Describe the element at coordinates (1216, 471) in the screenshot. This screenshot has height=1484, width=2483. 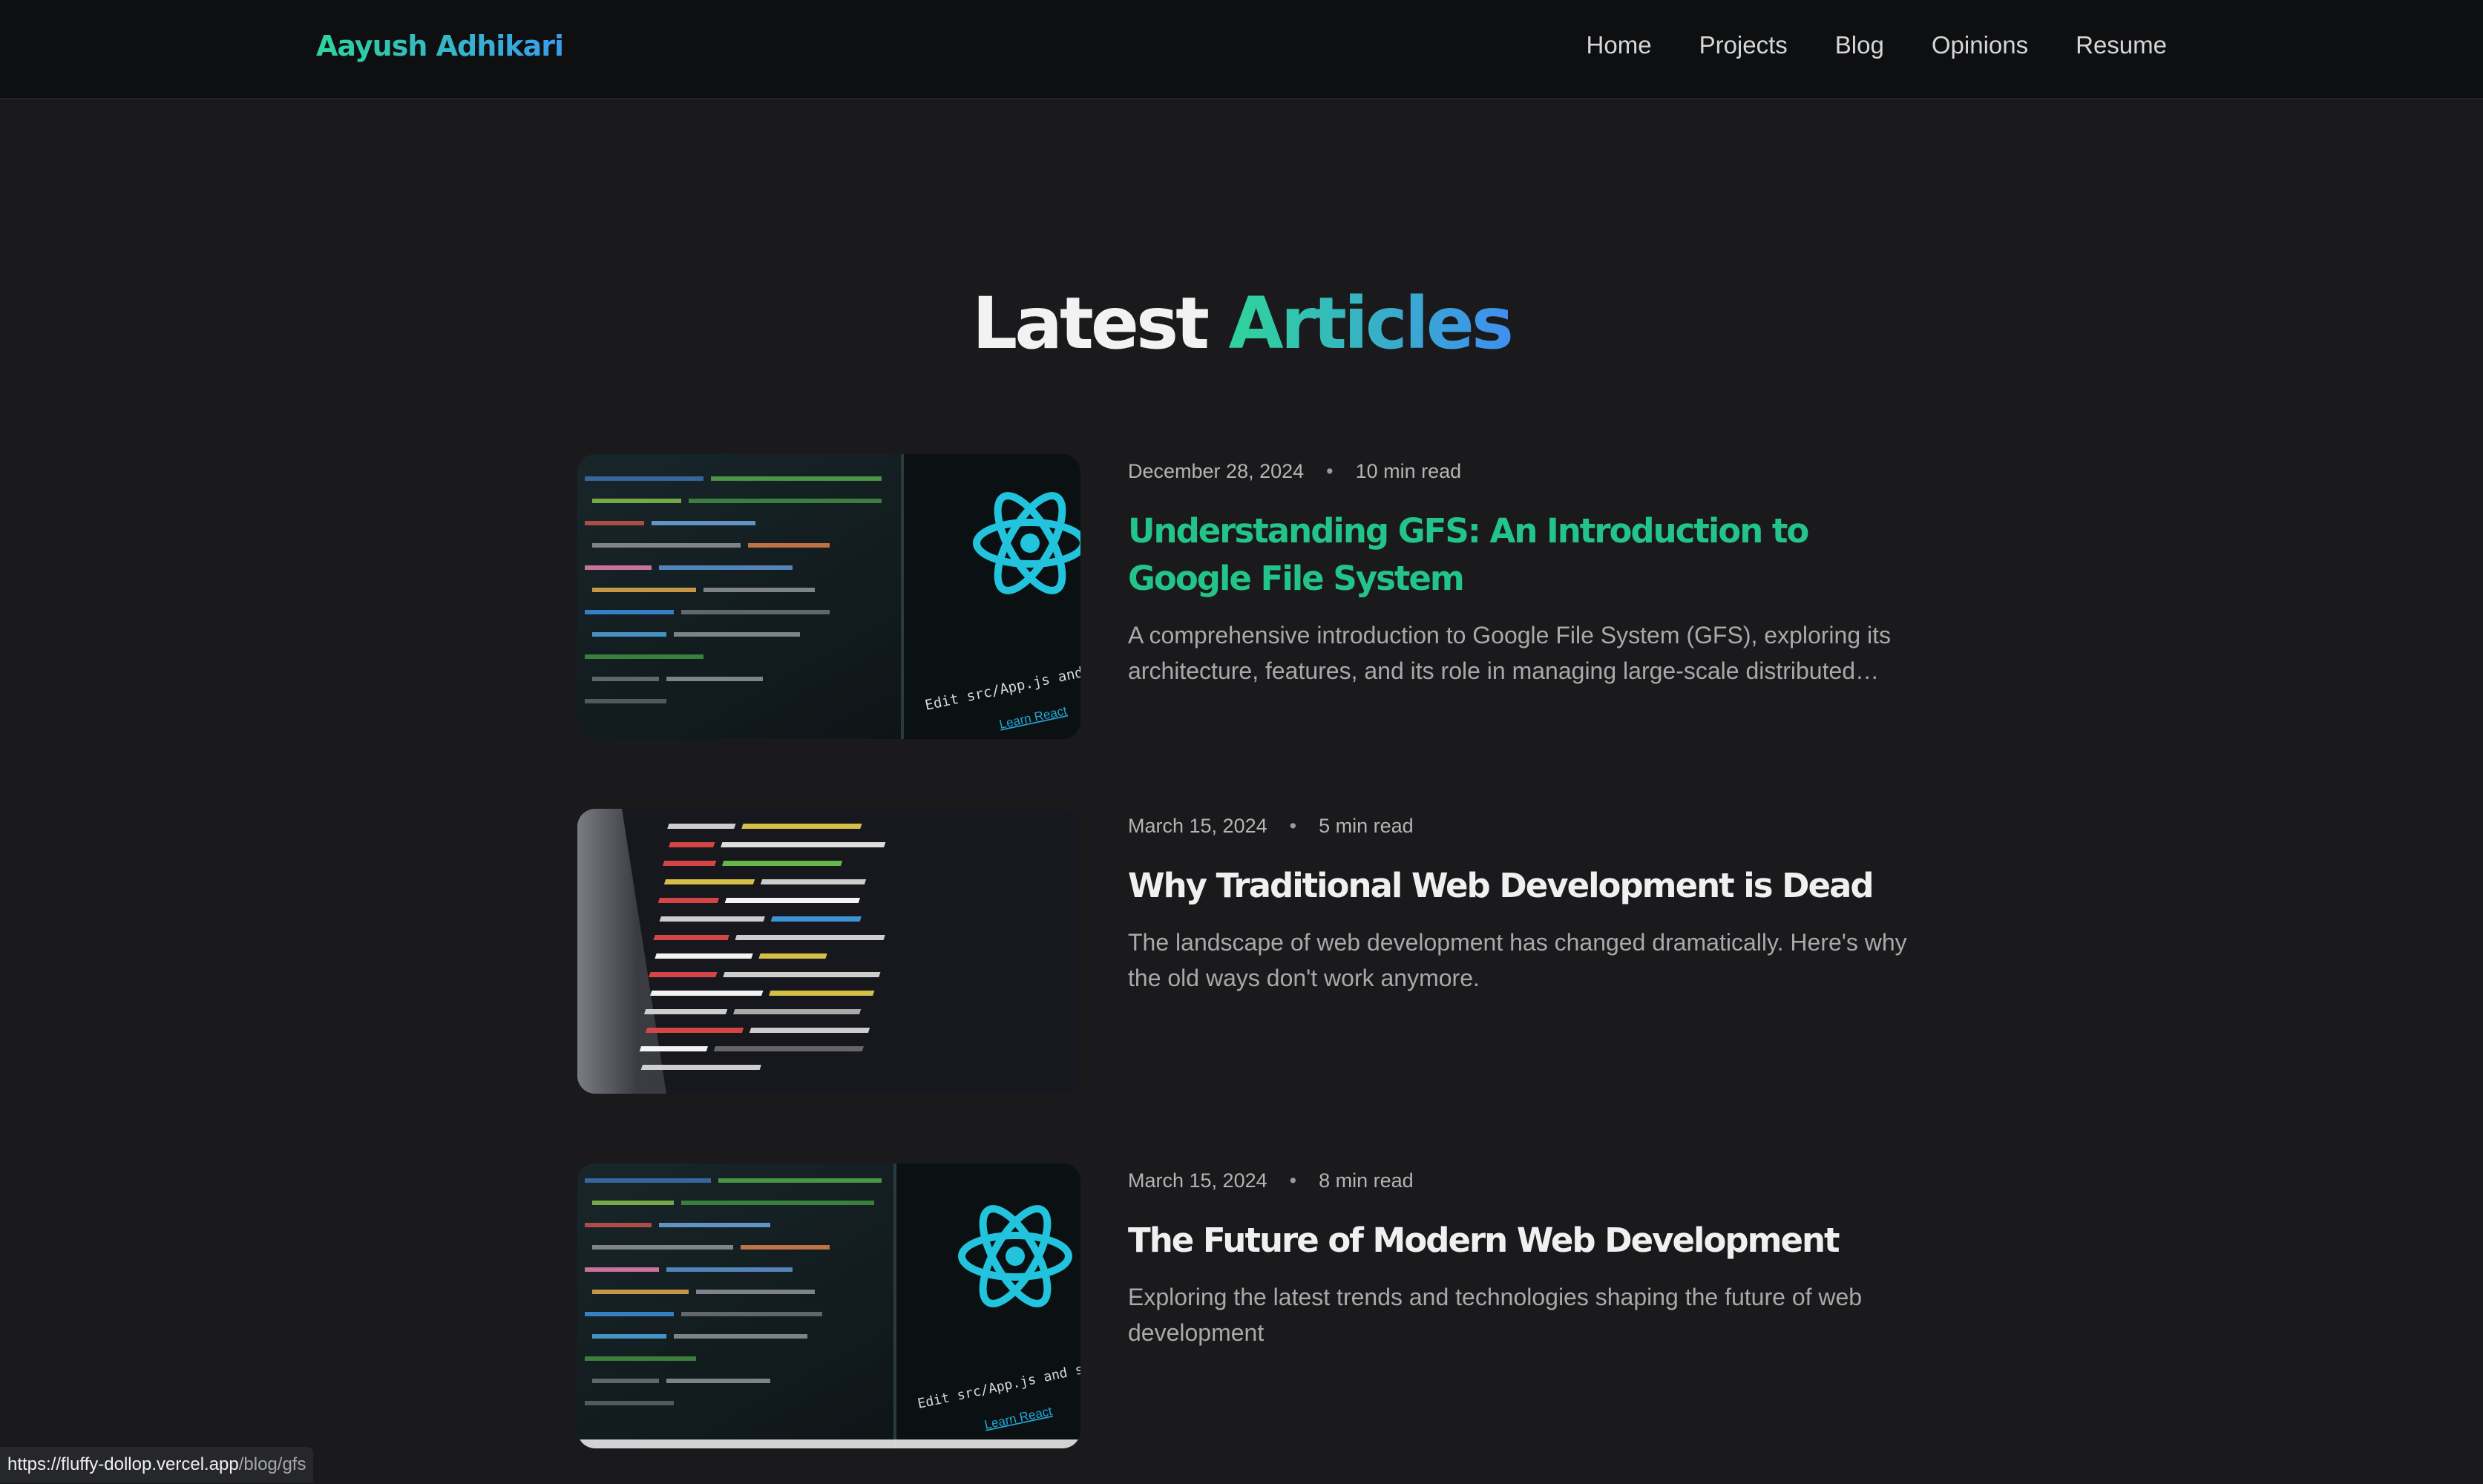
I see `article-date: December 28, 2024` at that location.